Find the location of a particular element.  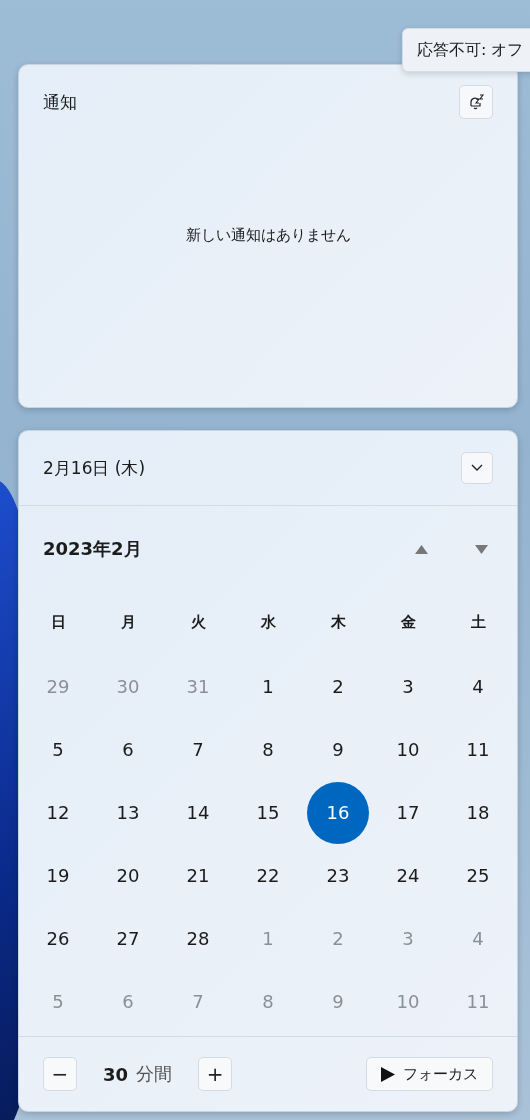

minutes-unit: 分間 is located at coordinates (154, 1074).